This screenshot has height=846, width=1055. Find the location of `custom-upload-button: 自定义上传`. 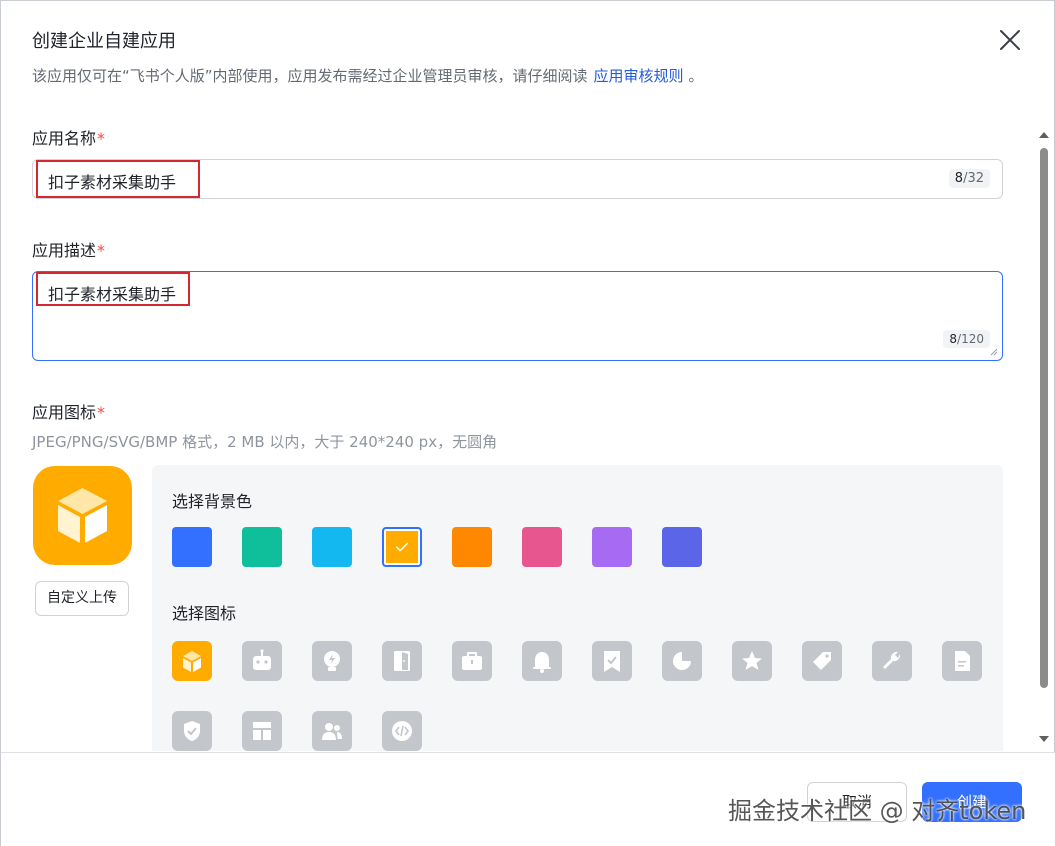

custom-upload-button: 自定义上传 is located at coordinates (82, 598).